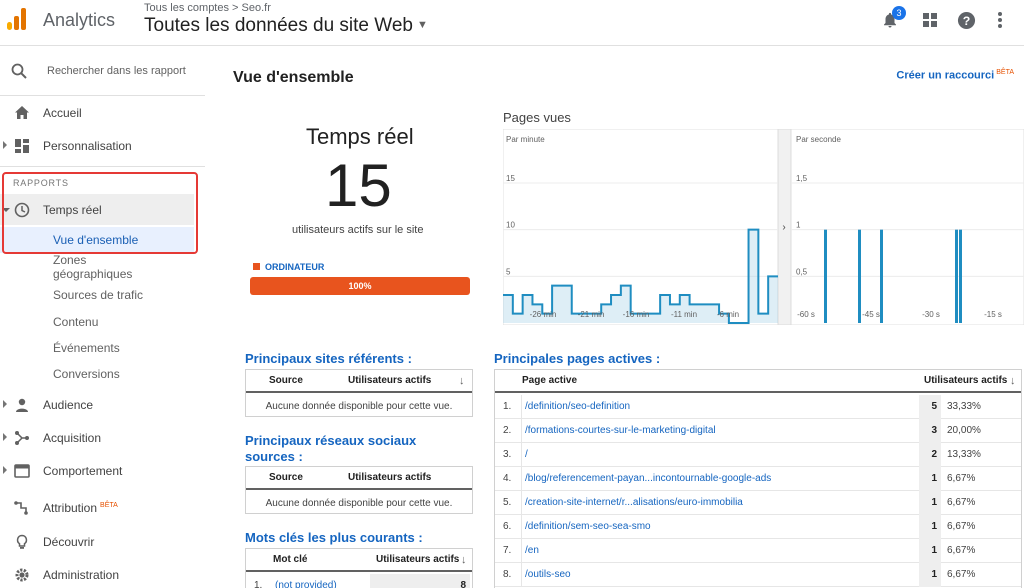  I want to click on sidebar-item-label: Comportement, so click(83, 471).